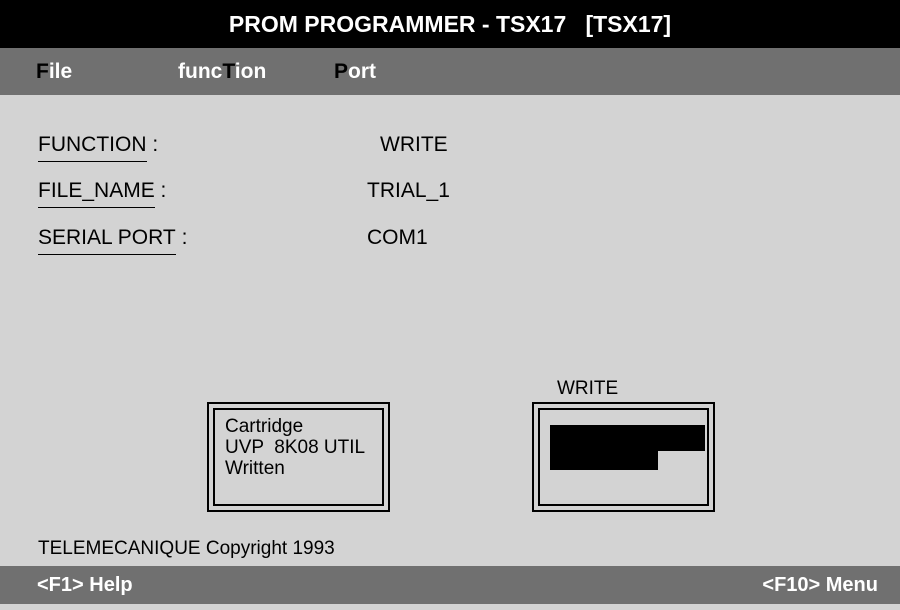 Image resolution: width=900 pixels, height=610 pixels. I want to click on function-label-text: FUNCTION, so click(92, 147).